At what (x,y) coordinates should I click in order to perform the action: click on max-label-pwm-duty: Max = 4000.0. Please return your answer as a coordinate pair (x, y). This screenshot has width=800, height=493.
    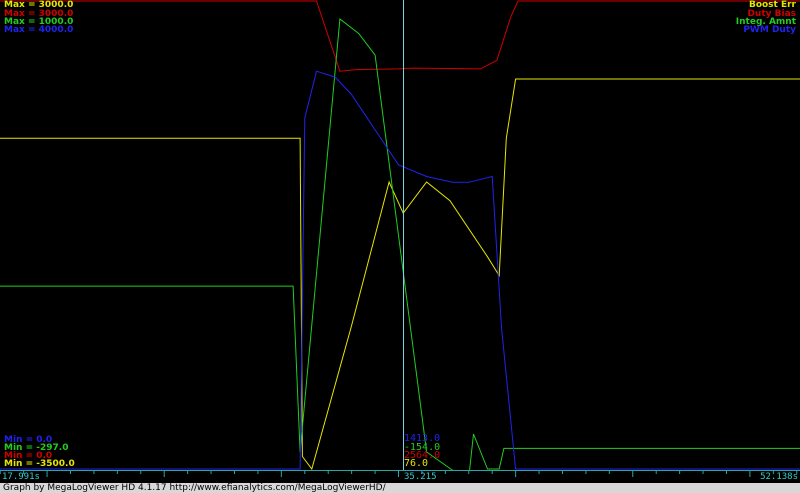
    Looking at the image, I should click on (39, 30).